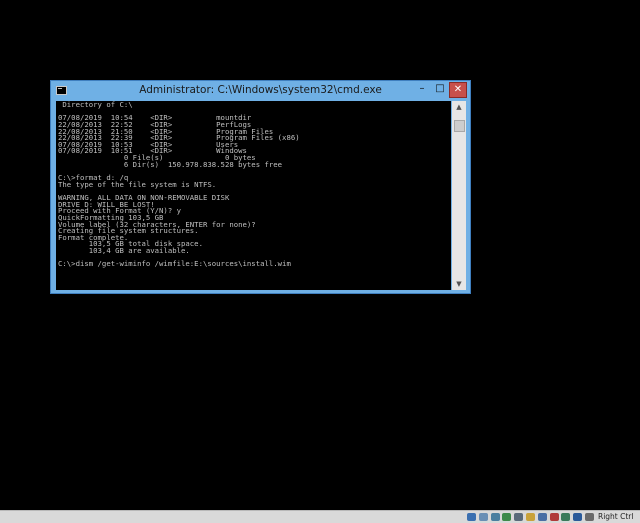 The image size is (640, 523). What do you see at coordinates (589, 517) in the screenshot?
I see `keyboard-capture-icon` at bounding box center [589, 517].